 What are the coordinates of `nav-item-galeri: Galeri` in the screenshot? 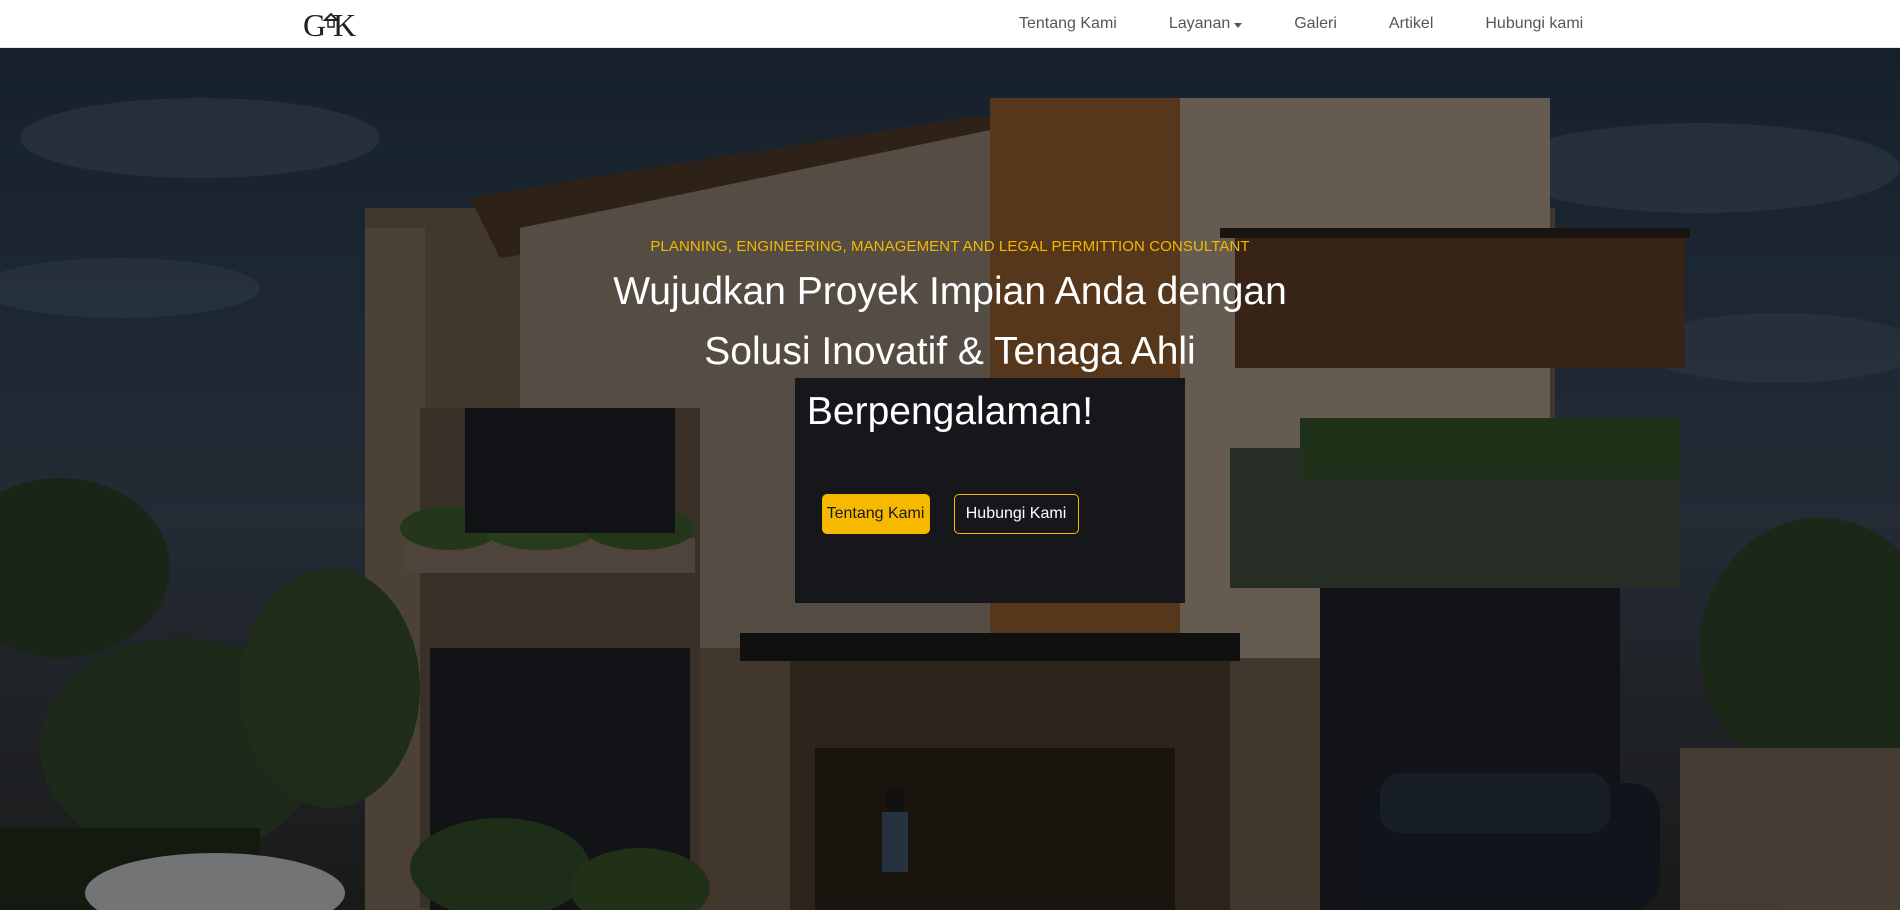 It's located at (1315, 24).